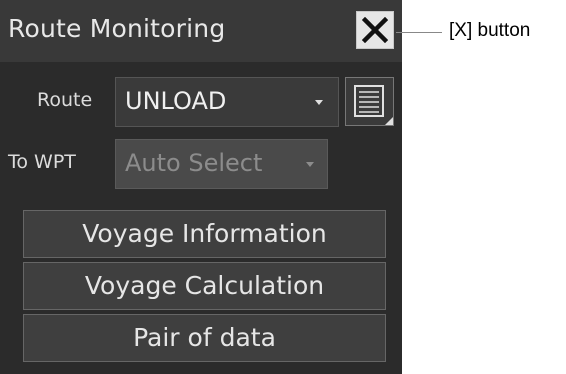 This screenshot has height=374, width=566. I want to click on title-bar: Route Monitoring, so click(201, 31).